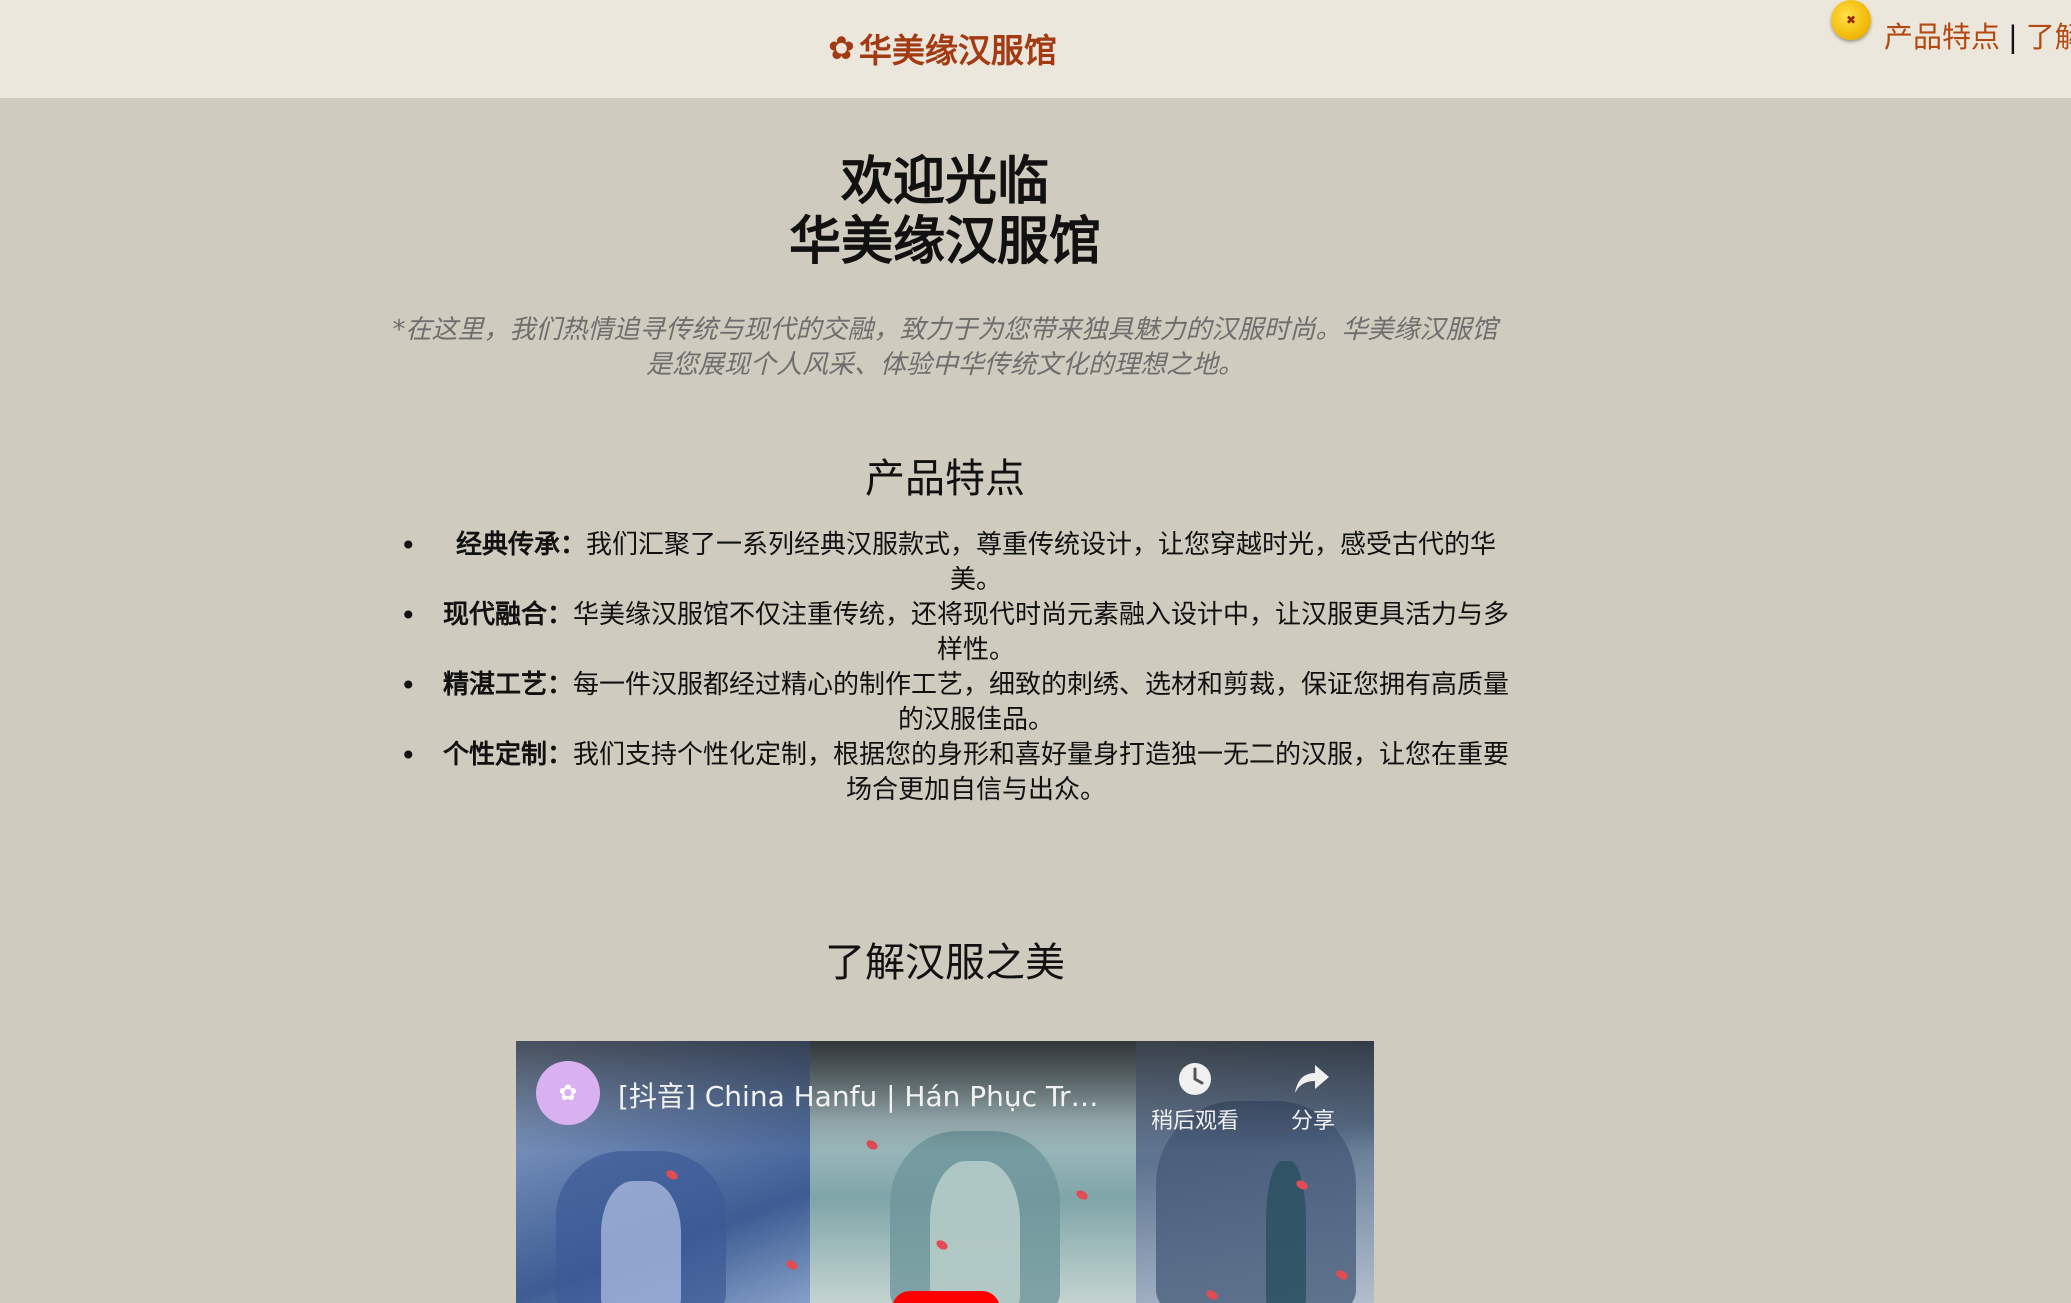 The width and height of the screenshot is (2071, 1303). Describe the element at coordinates (1313, 1098) in the screenshot. I see `share-button: 分享` at that location.